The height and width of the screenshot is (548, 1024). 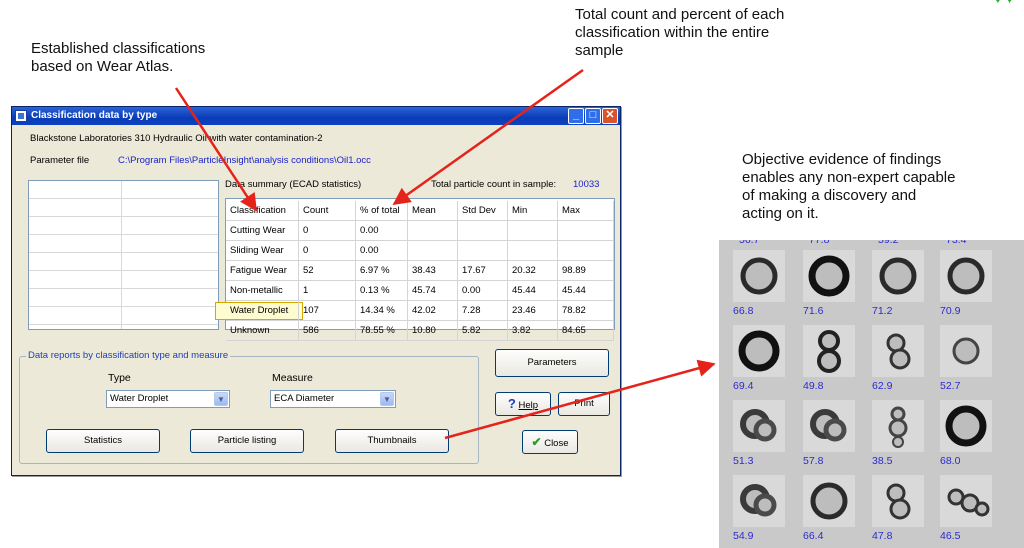 What do you see at coordinates (168, 399) in the screenshot?
I see `type-select: Water Droplet ▼` at bounding box center [168, 399].